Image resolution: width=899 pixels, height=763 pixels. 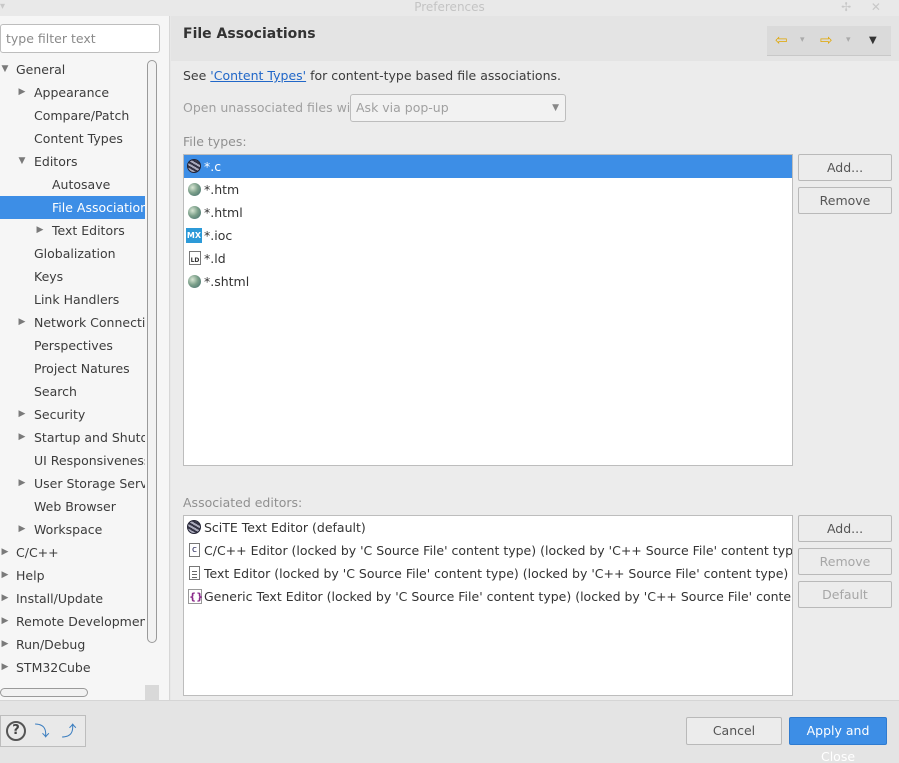 I want to click on tree-item: ▼ Editors, so click(x=72, y=161).